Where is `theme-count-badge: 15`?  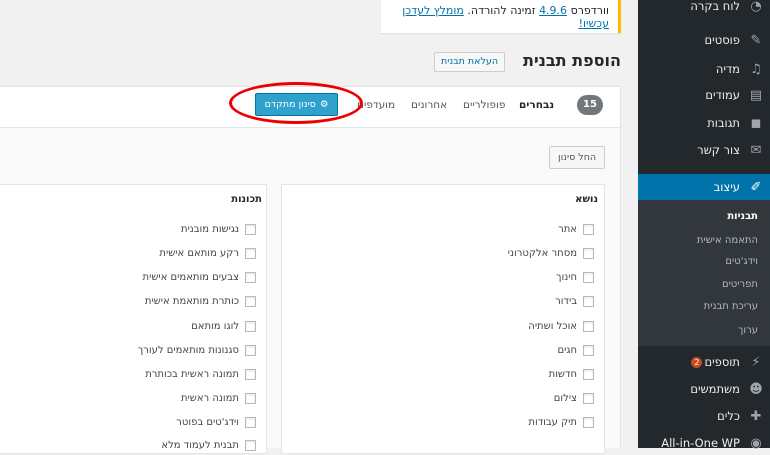 theme-count-badge: 15 is located at coordinates (590, 105).